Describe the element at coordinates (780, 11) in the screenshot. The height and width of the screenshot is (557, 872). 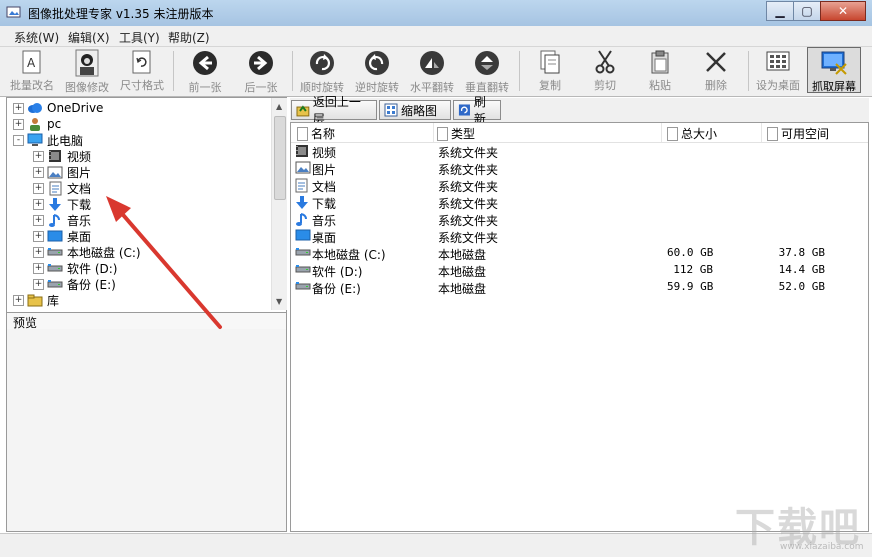
I see `minimize-button: ▁` at that location.